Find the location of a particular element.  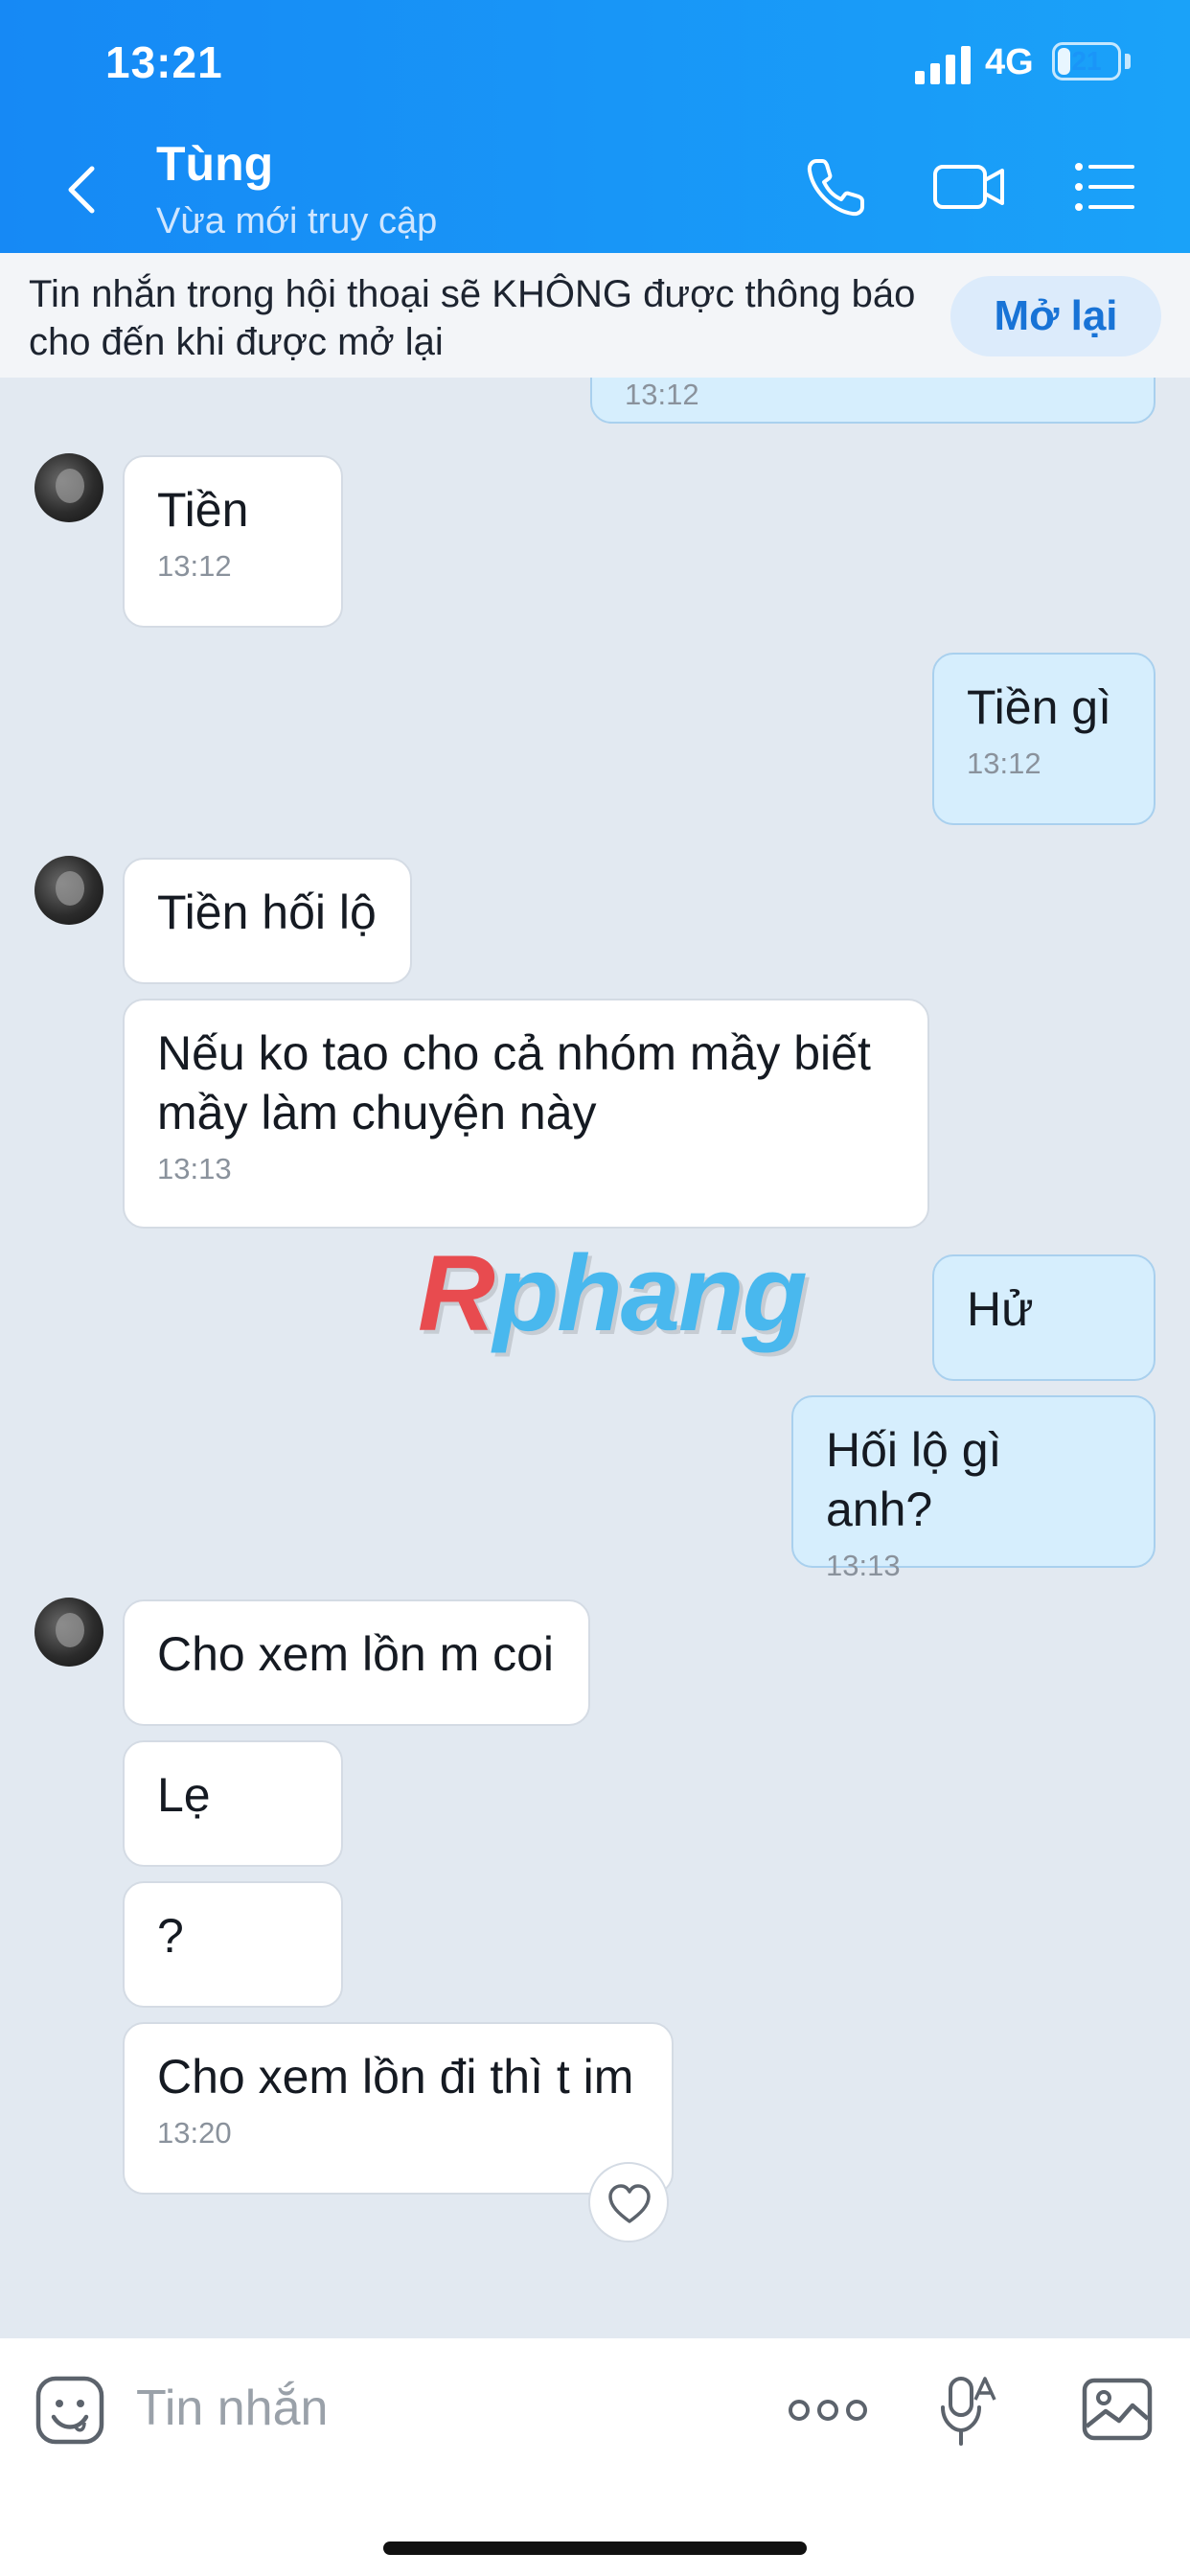

battery-percent: 21 is located at coordinates (1087, 61).